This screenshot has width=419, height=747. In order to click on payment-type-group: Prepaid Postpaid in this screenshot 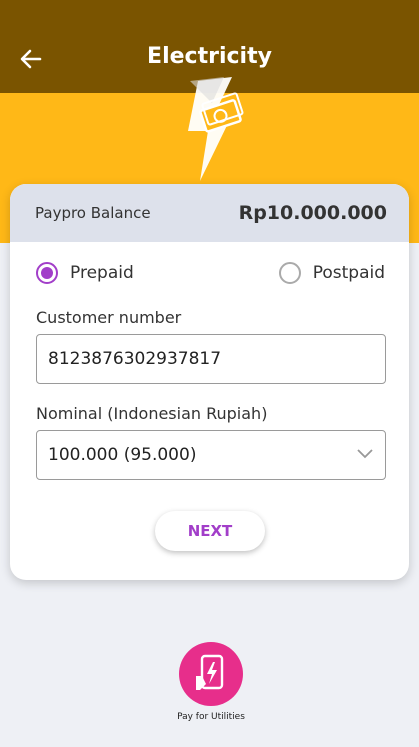, I will do `click(210, 273)`.